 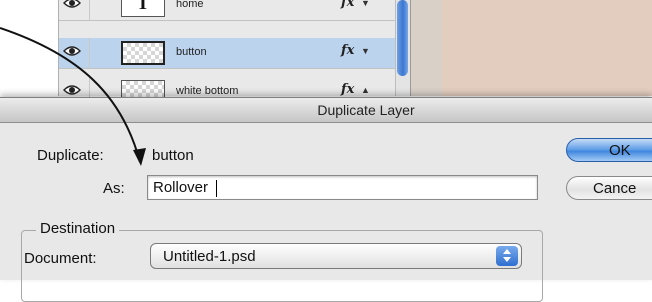 I want to click on layer-row-button: button fx ▼, so click(x=235, y=53).